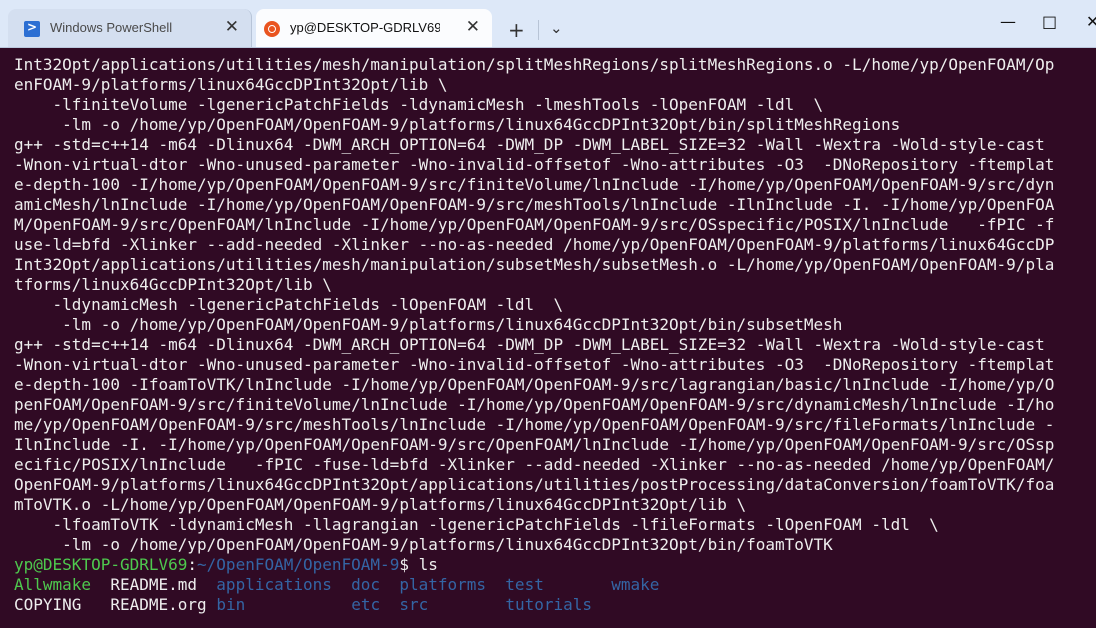 This screenshot has width=1096, height=628. Describe the element at coordinates (409, 564) in the screenshot. I see `prompt-symbol: $` at that location.